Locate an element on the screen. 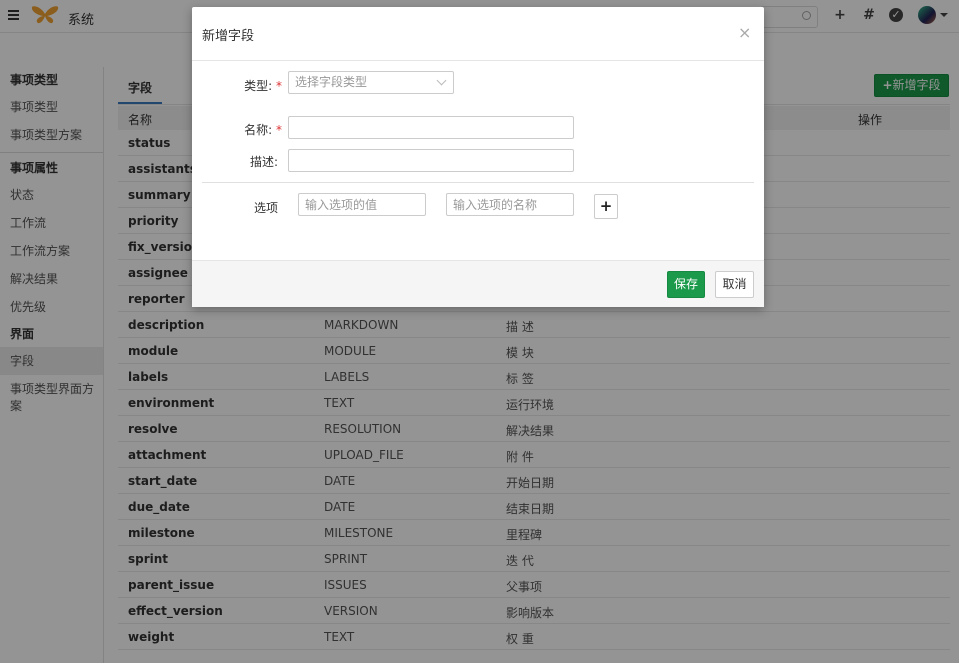 Image resolution: width=959 pixels, height=663 pixels. dialog-footer: 保存 取消 is located at coordinates (478, 283).